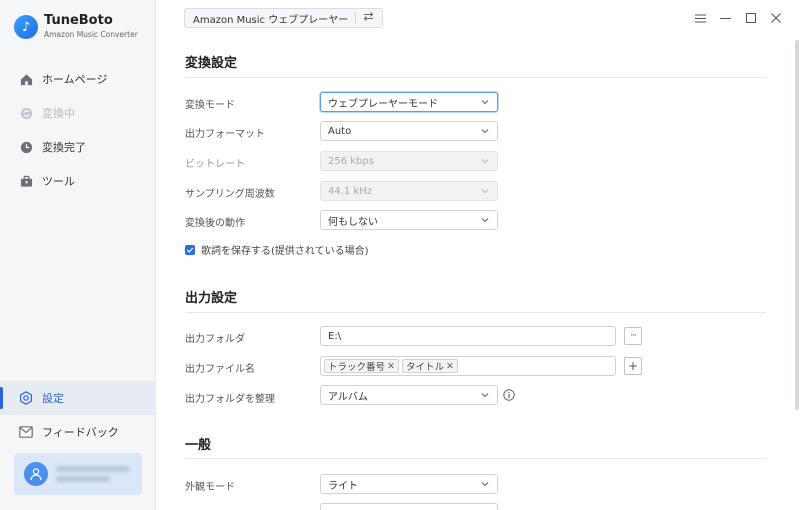 This screenshot has height=510, width=800. I want to click on plus-icon: +, so click(633, 366).